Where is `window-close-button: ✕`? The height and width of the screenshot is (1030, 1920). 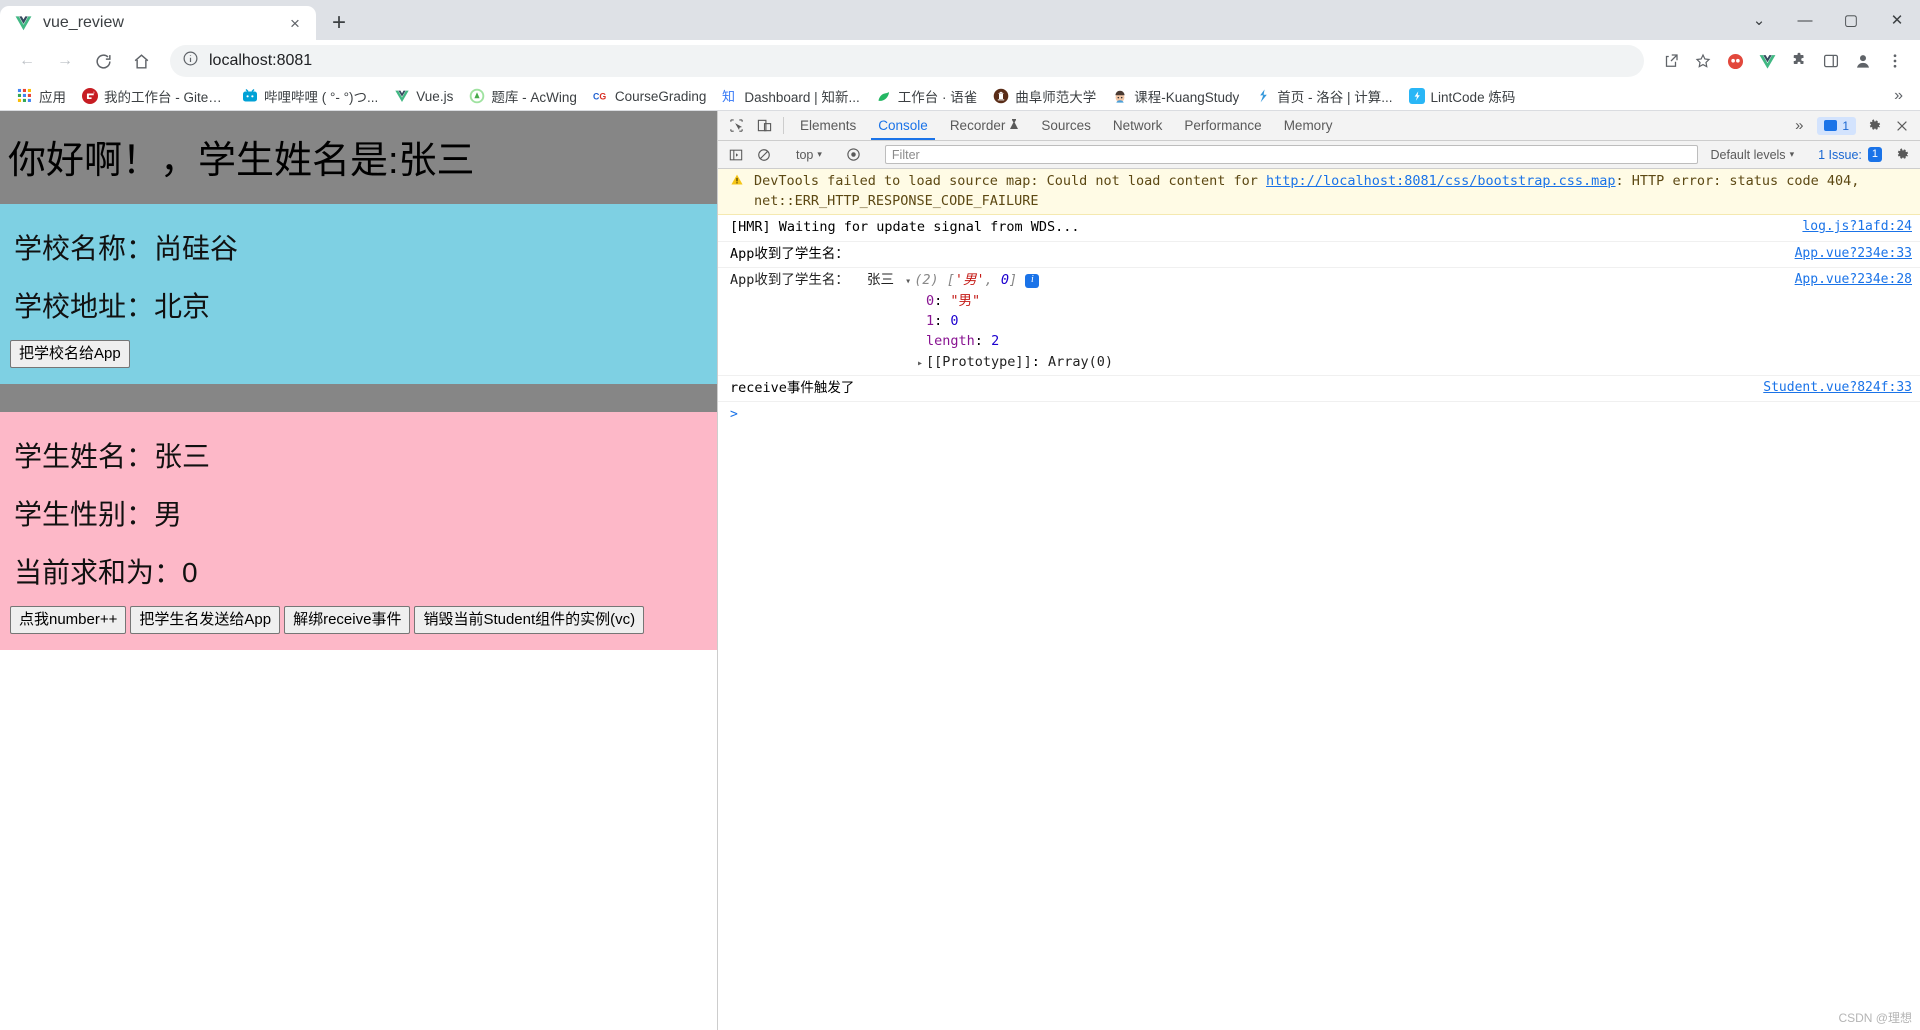 window-close-button: ✕ is located at coordinates (1897, 20).